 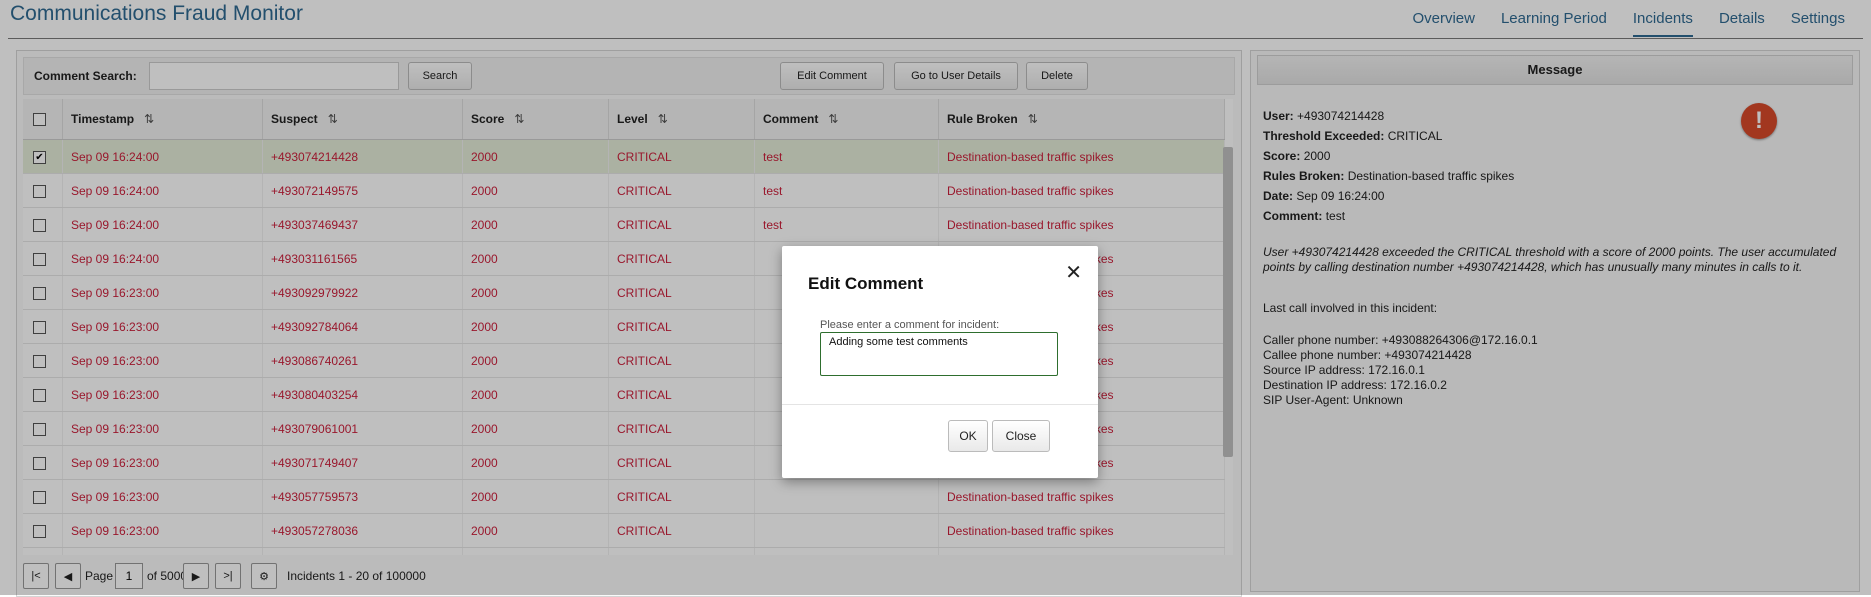 I want to click on dialog-divider, so click(x=940, y=404).